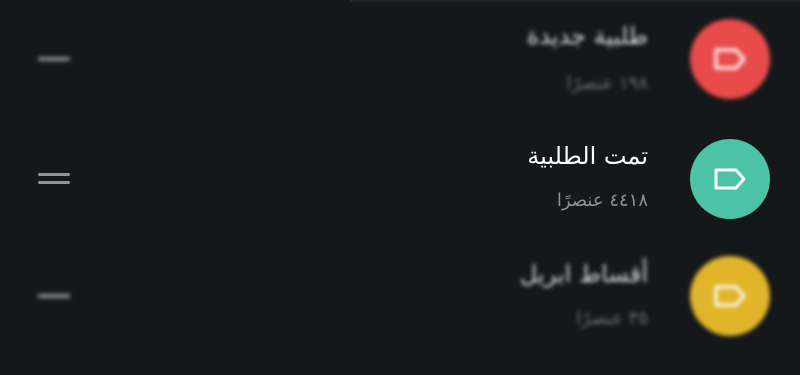  I want to click on list-item-title: تمت الطلبية, so click(587, 156).